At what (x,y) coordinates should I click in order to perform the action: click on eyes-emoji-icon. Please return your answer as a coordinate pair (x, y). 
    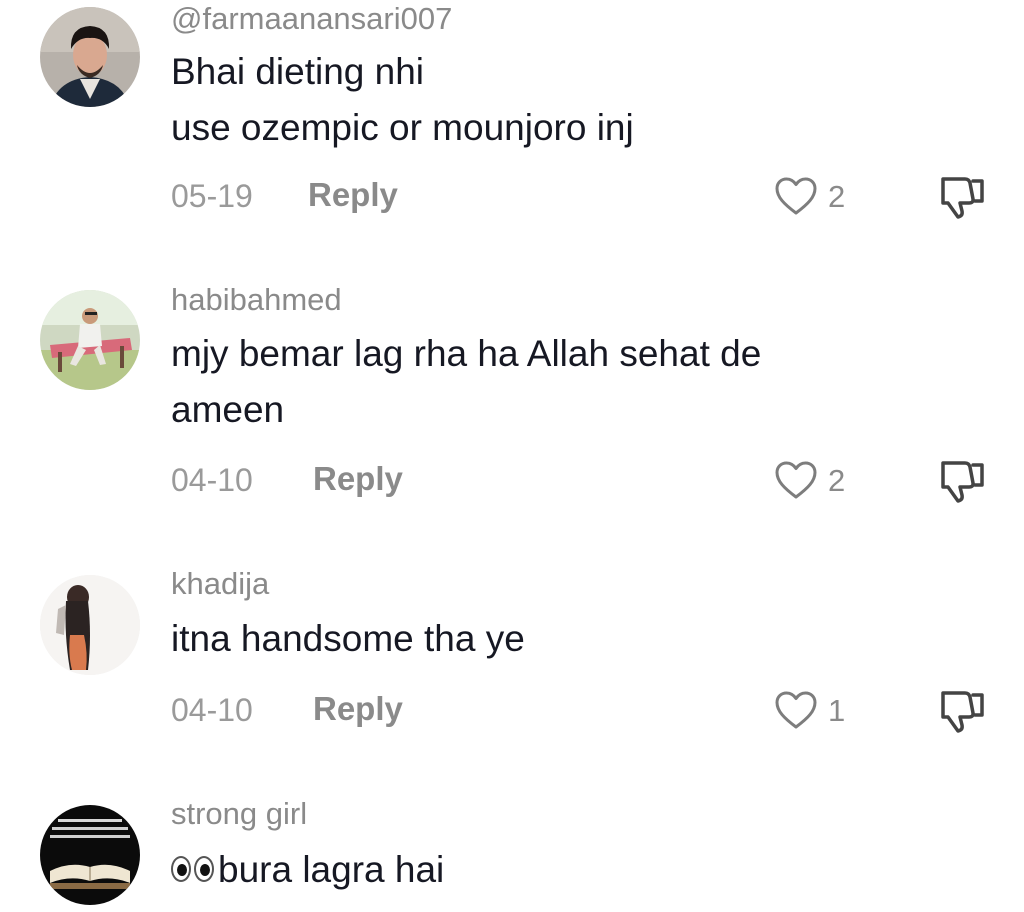
    Looking at the image, I should click on (192, 869).